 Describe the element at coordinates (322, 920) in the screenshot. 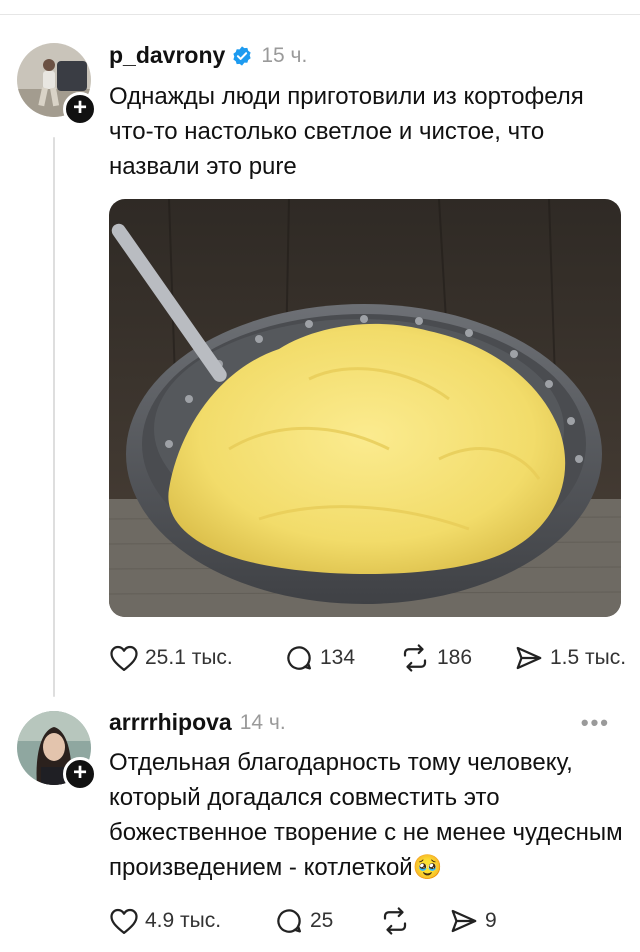

I see `comments-count: 25` at that location.